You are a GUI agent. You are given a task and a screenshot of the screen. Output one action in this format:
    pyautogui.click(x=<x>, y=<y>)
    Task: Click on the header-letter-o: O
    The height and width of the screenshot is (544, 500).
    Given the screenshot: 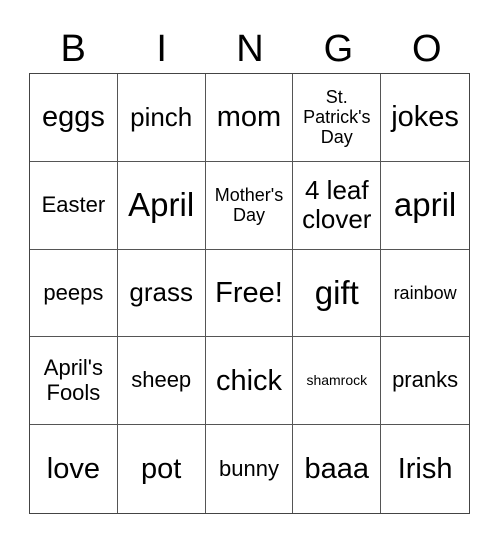 What is the action you would take?
    pyautogui.click(x=427, y=49)
    